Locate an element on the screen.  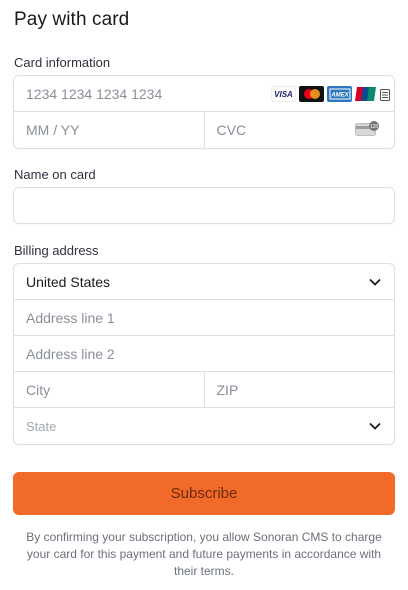
cvc-placeholder: CVC is located at coordinates (231, 130).